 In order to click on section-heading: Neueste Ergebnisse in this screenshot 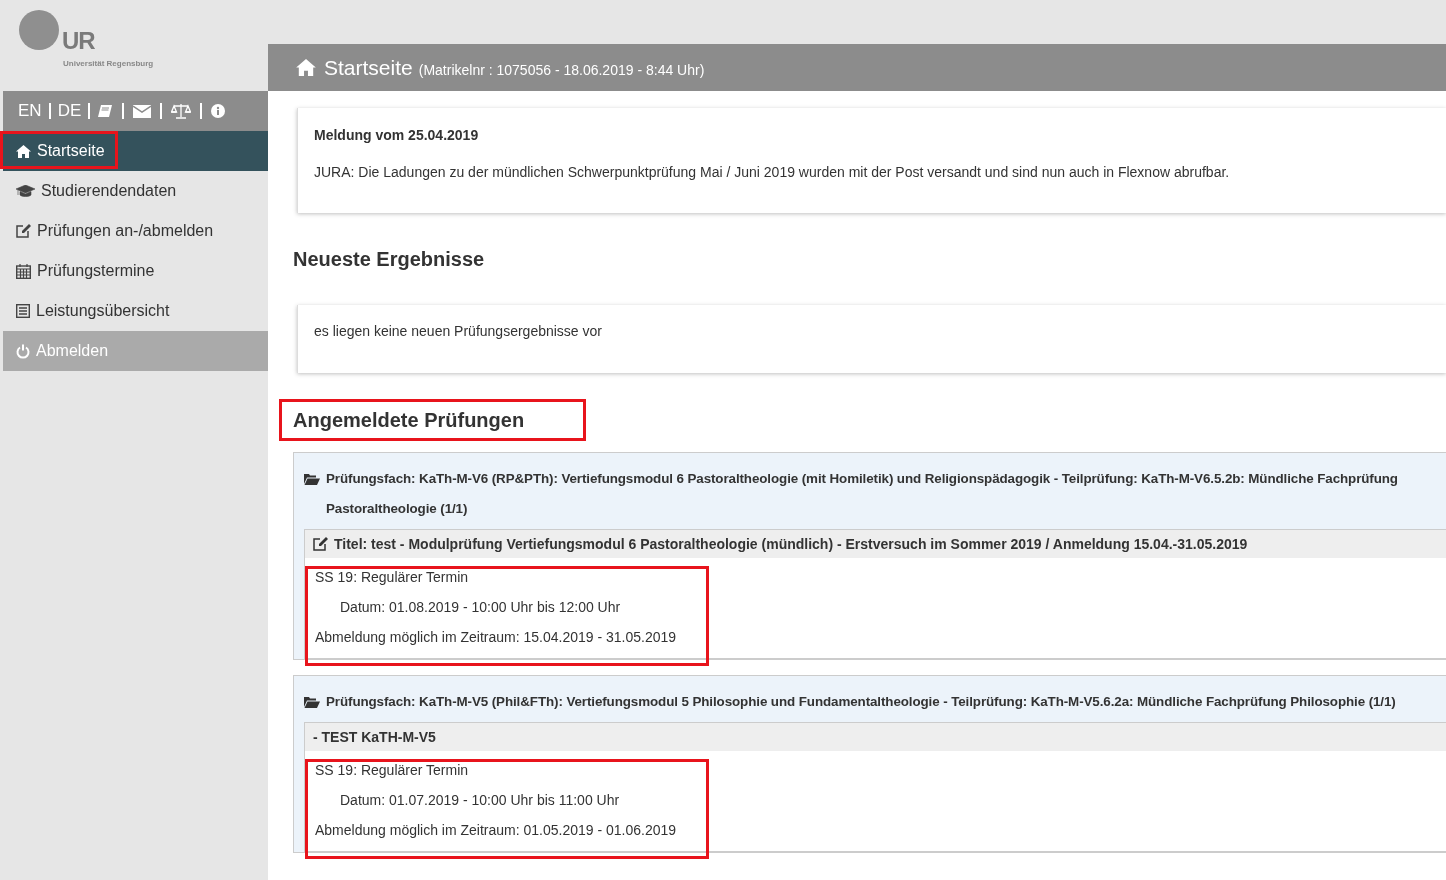, I will do `click(389, 259)`.